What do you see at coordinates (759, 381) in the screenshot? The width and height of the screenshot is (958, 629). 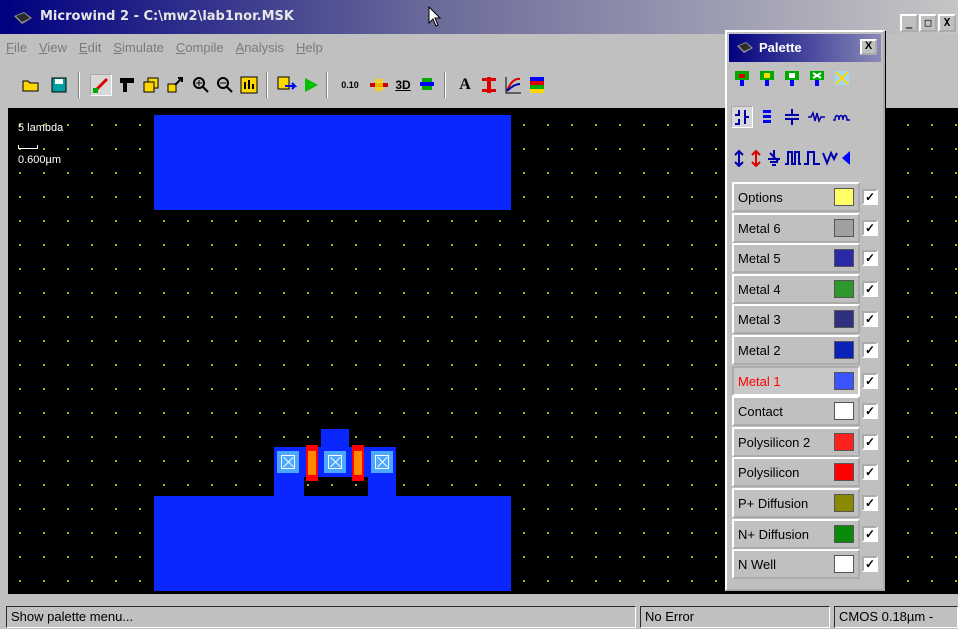 I see `layer-label: Metal 1` at bounding box center [759, 381].